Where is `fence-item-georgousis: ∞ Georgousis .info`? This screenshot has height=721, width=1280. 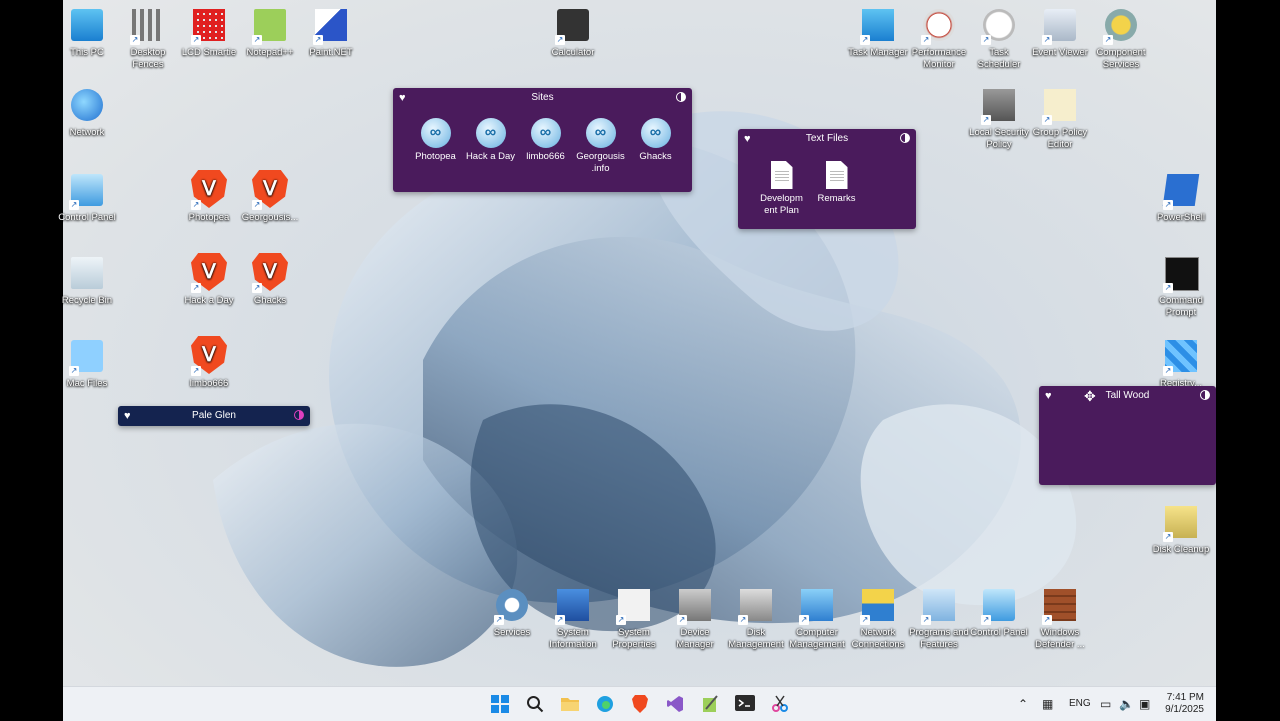 fence-item-georgousis: ∞ Georgousis .info is located at coordinates (600, 146).